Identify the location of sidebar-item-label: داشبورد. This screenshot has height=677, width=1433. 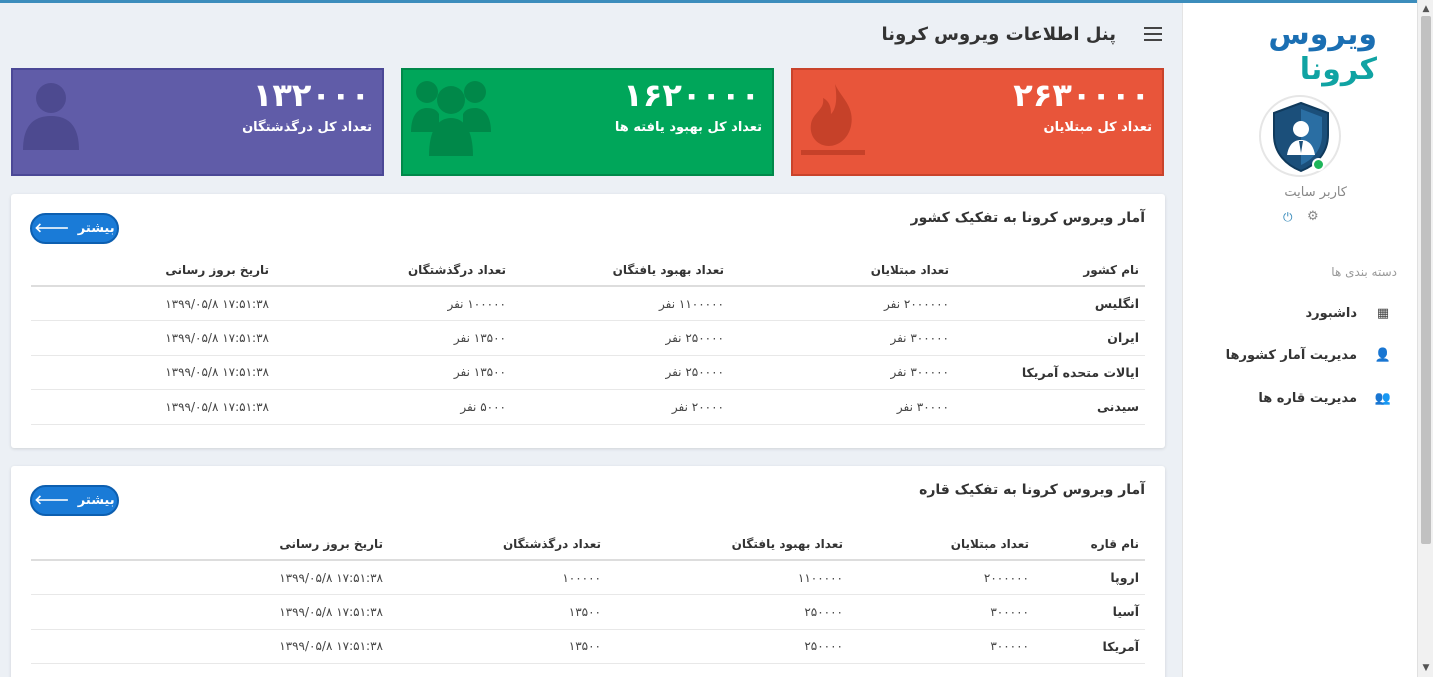
(1331, 313).